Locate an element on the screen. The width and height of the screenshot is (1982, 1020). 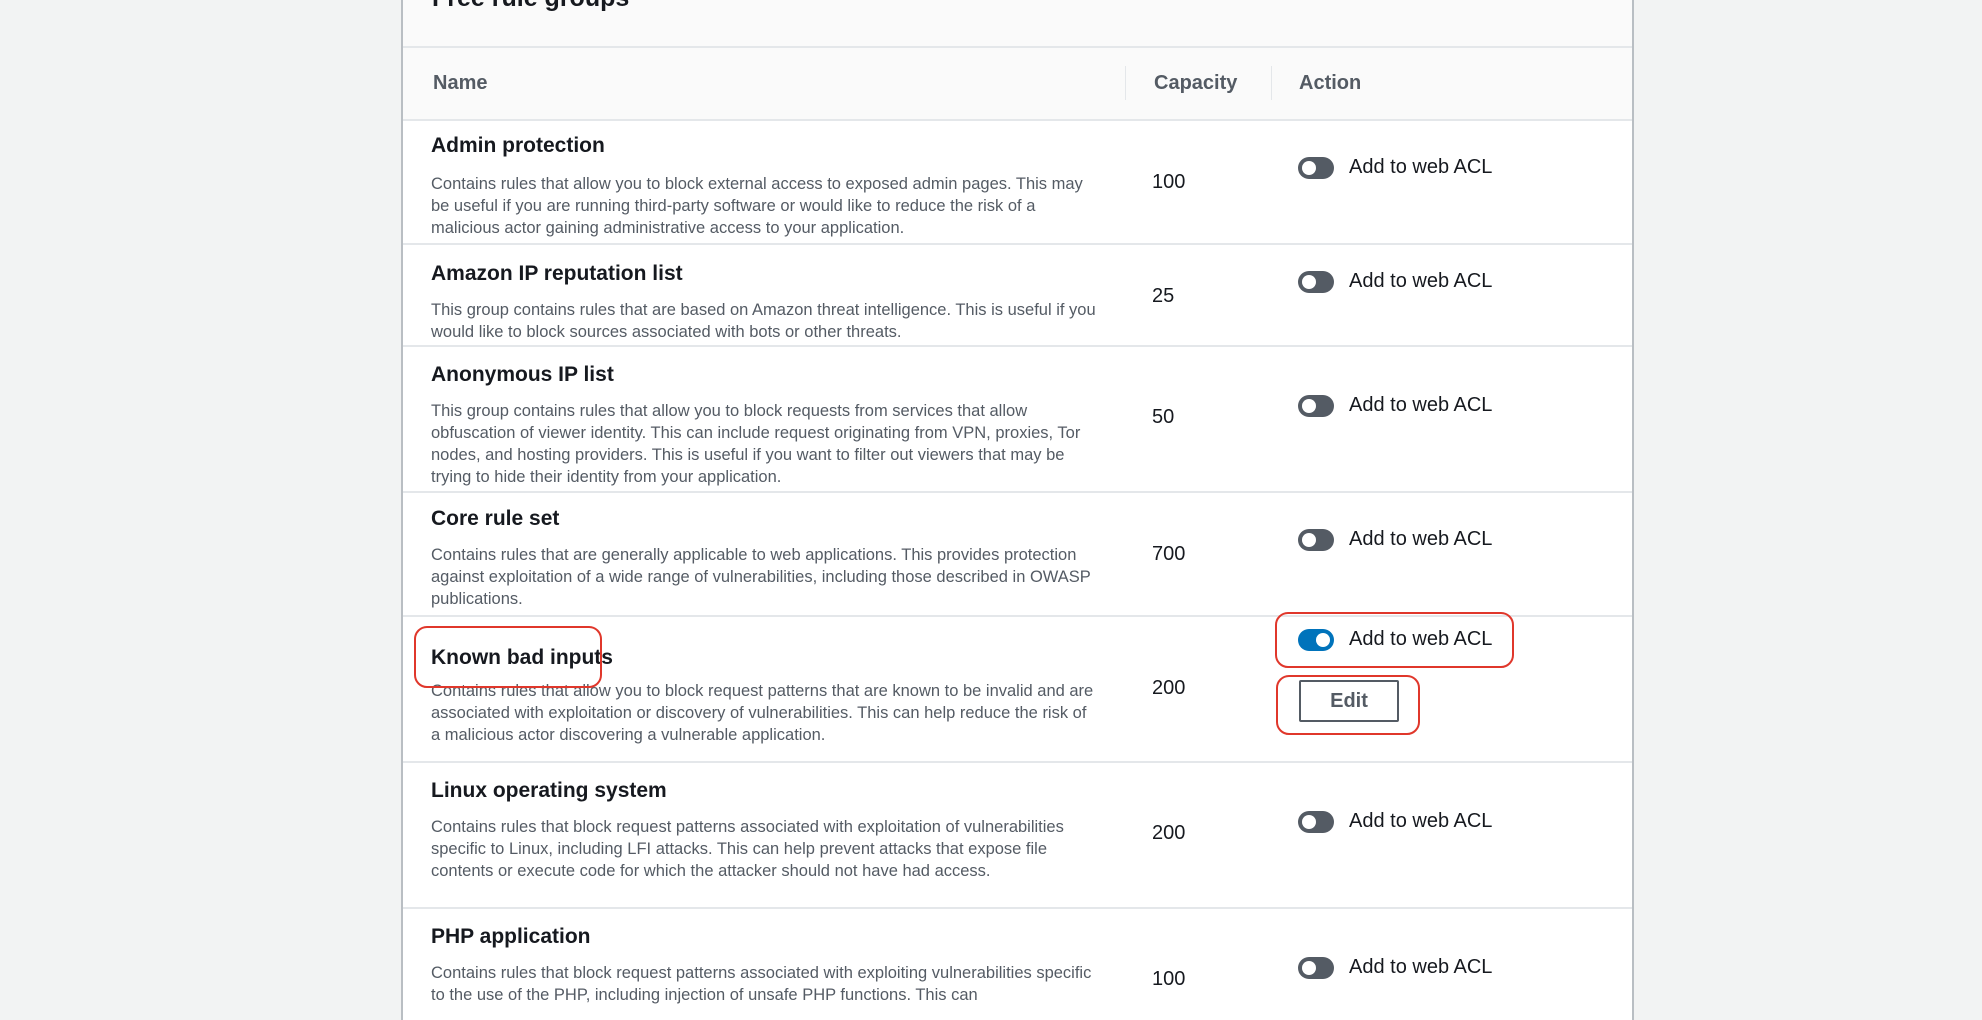
section-title: Free rule groups is located at coordinates (530, 6).